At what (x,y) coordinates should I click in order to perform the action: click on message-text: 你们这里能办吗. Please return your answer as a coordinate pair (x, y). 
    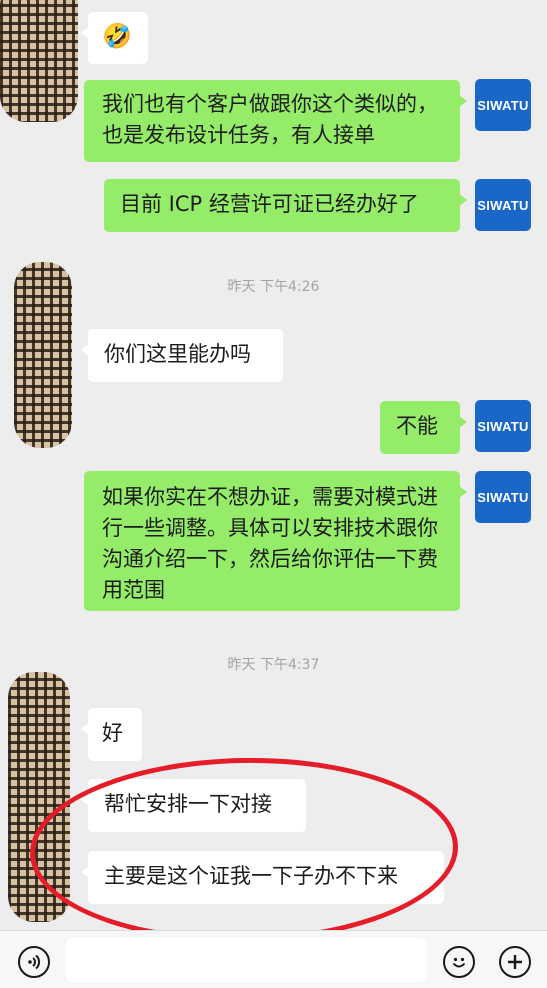
    Looking at the image, I should click on (177, 354).